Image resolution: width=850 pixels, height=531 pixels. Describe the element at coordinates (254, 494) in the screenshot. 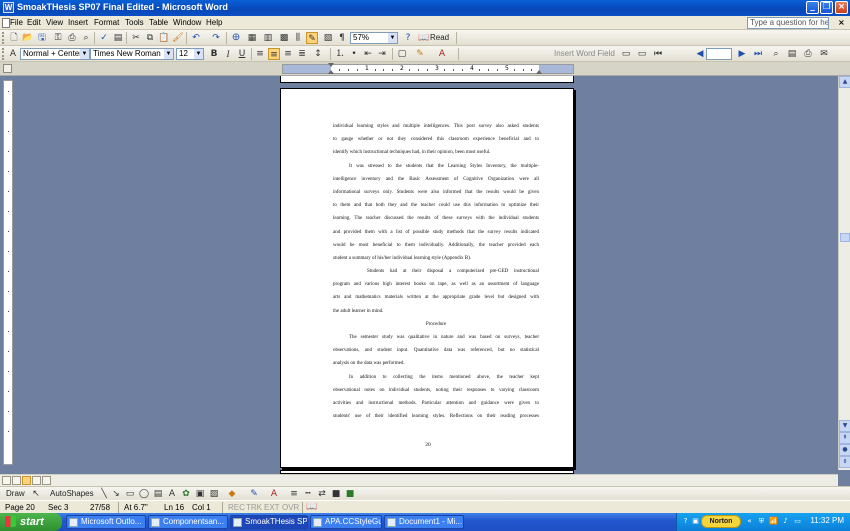

I see `line-color-icon: ✎` at that location.